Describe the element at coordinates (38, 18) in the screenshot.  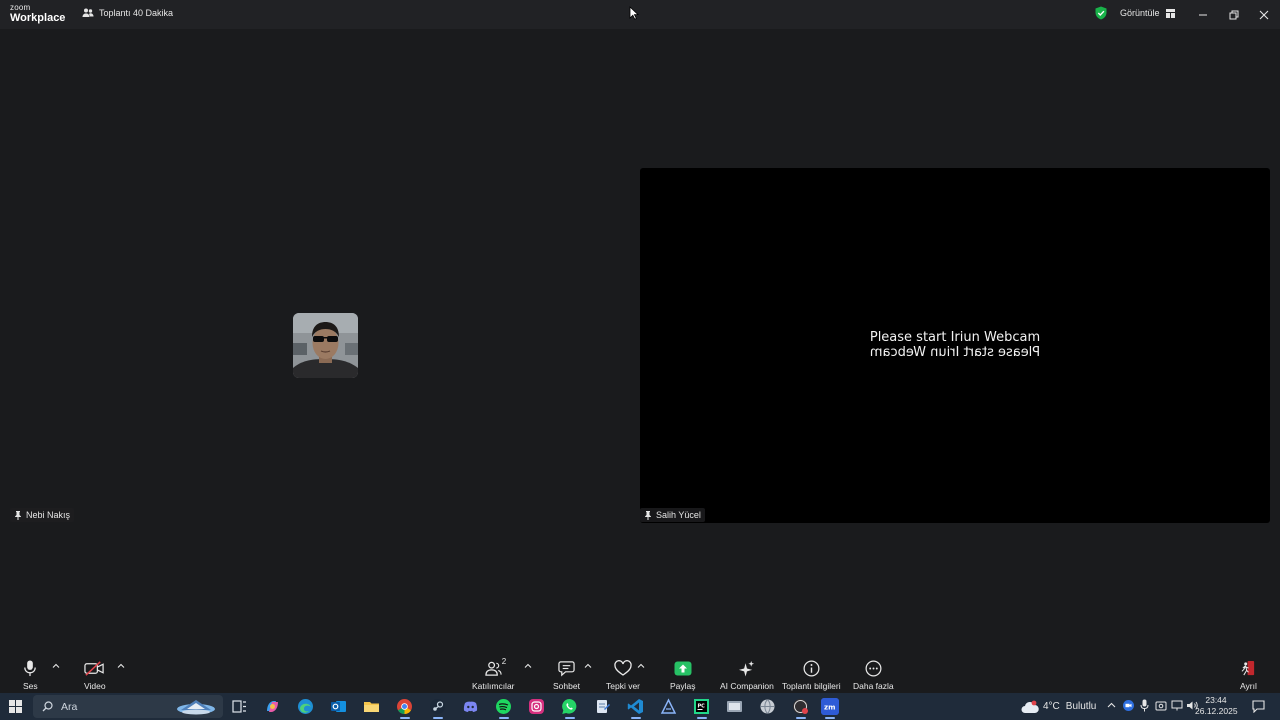
I see `logo-workplace-text: Workplace` at that location.